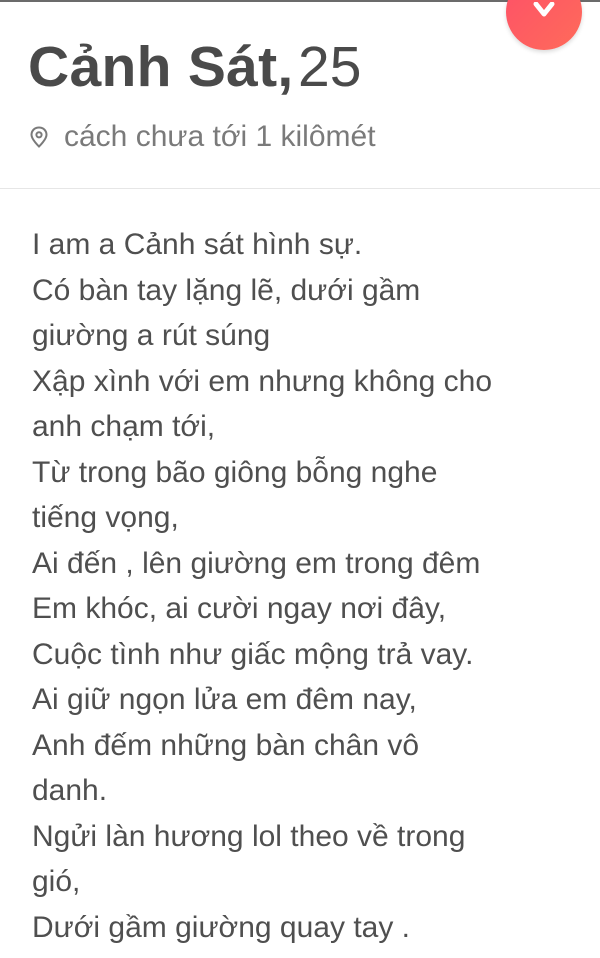  I want to click on bio-line: Ai đến , lên giường em trong đêm, so click(256, 563).